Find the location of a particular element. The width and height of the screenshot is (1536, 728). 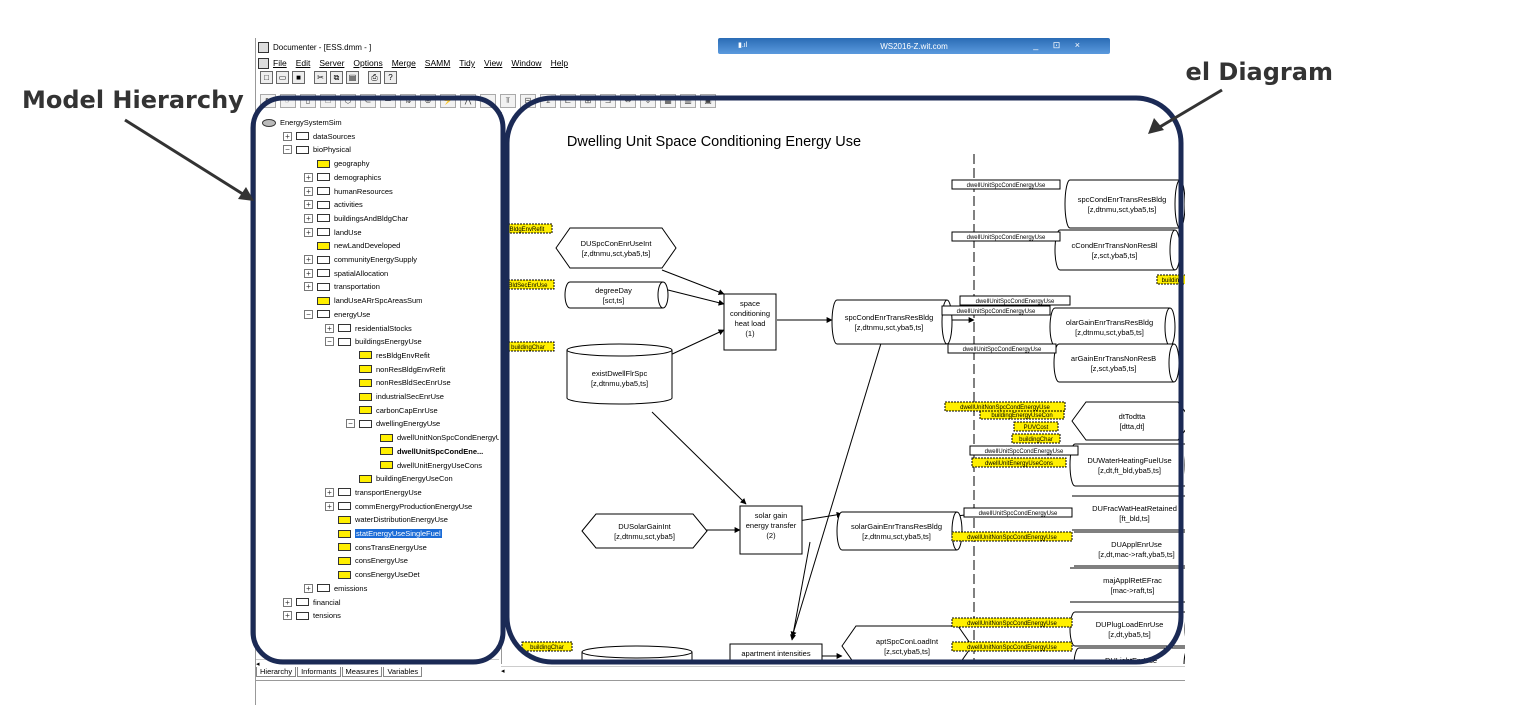

tree-item: + emissions is located at coordinates (335, 588).